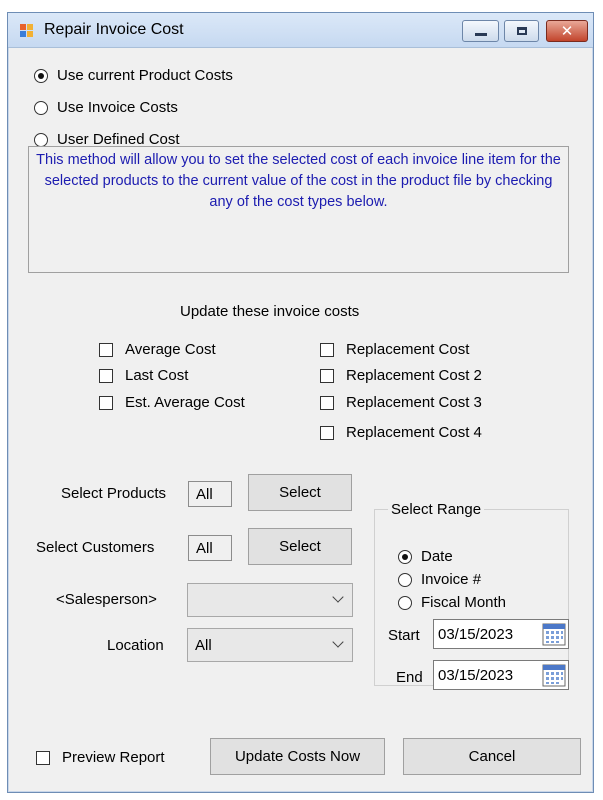  I want to click on select-customers-label: Select Customers, so click(95, 547).